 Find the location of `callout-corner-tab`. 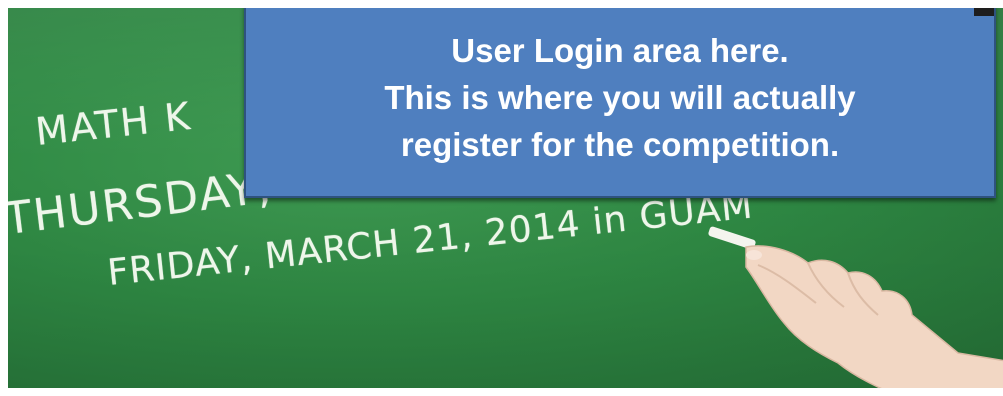

callout-corner-tab is located at coordinates (984, 12).